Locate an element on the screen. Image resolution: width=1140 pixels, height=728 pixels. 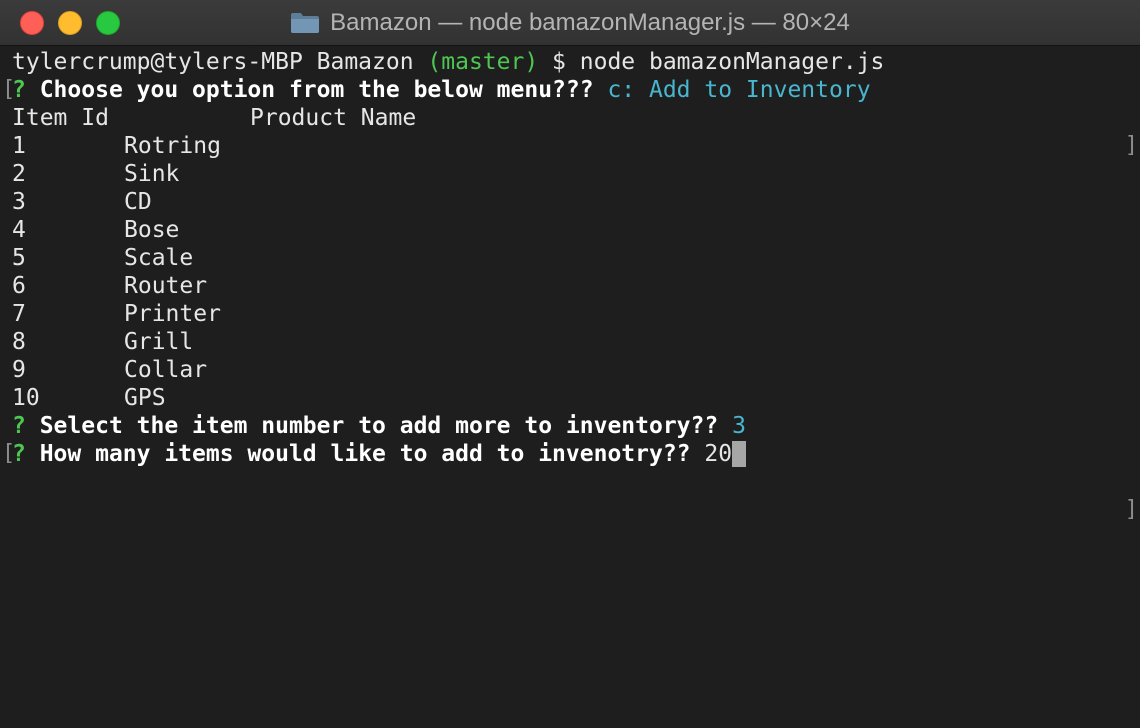
title-bar: Bamazon — node bamazonManager.js — 80×24 is located at coordinates (570, 23).